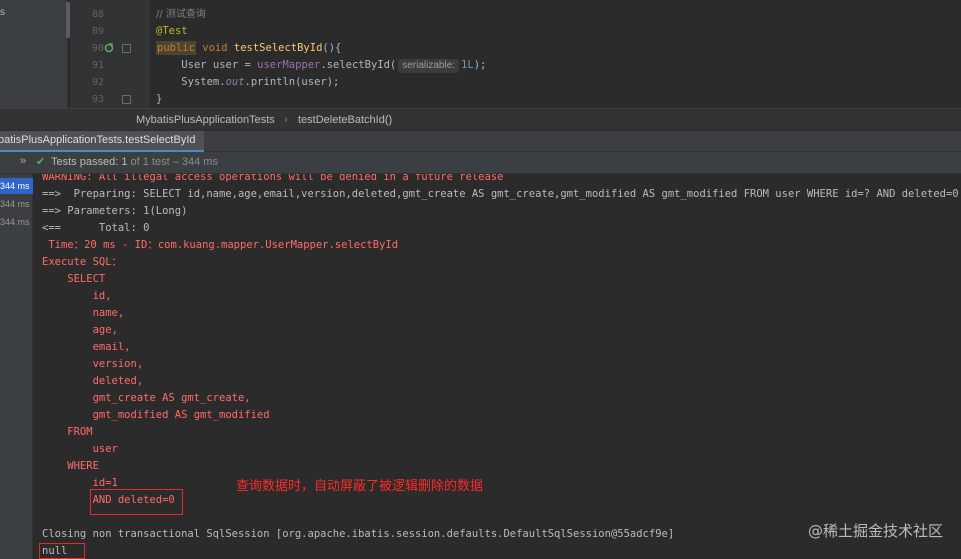 This screenshot has height=559, width=961. What do you see at coordinates (93, 381) in the screenshot?
I see `sql-line: deleted,` at bounding box center [93, 381].